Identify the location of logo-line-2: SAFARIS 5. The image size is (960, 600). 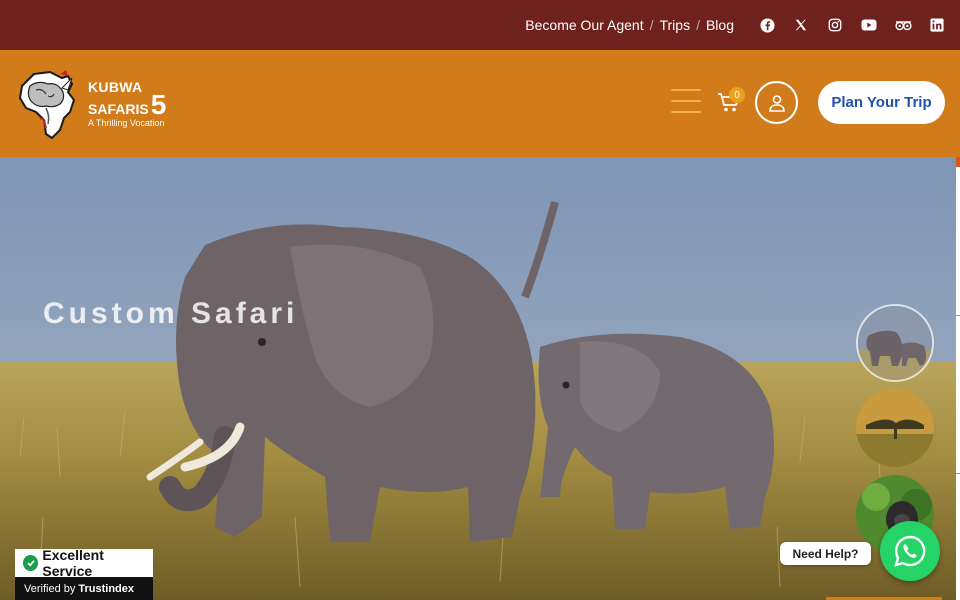
(127, 104).